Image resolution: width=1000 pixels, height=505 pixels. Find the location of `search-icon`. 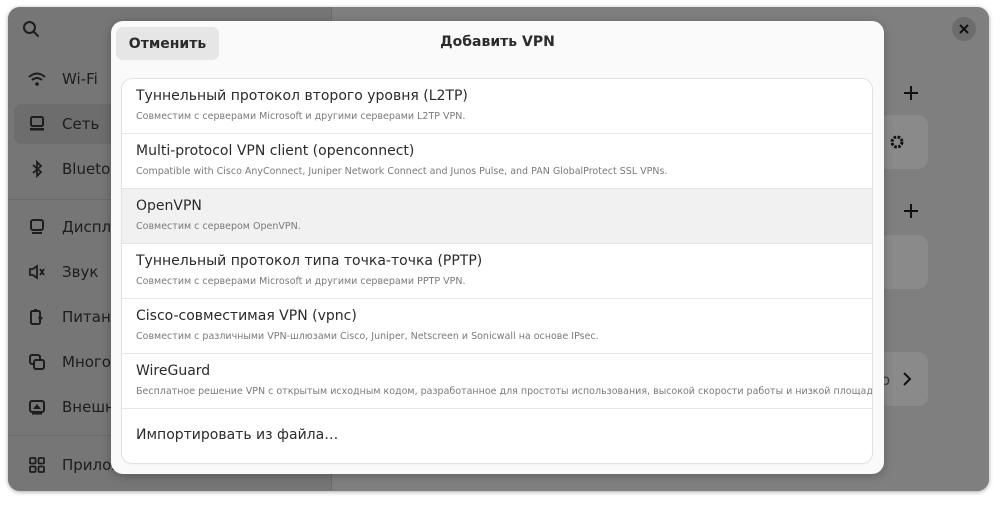

search-icon is located at coordinates (31, 29).